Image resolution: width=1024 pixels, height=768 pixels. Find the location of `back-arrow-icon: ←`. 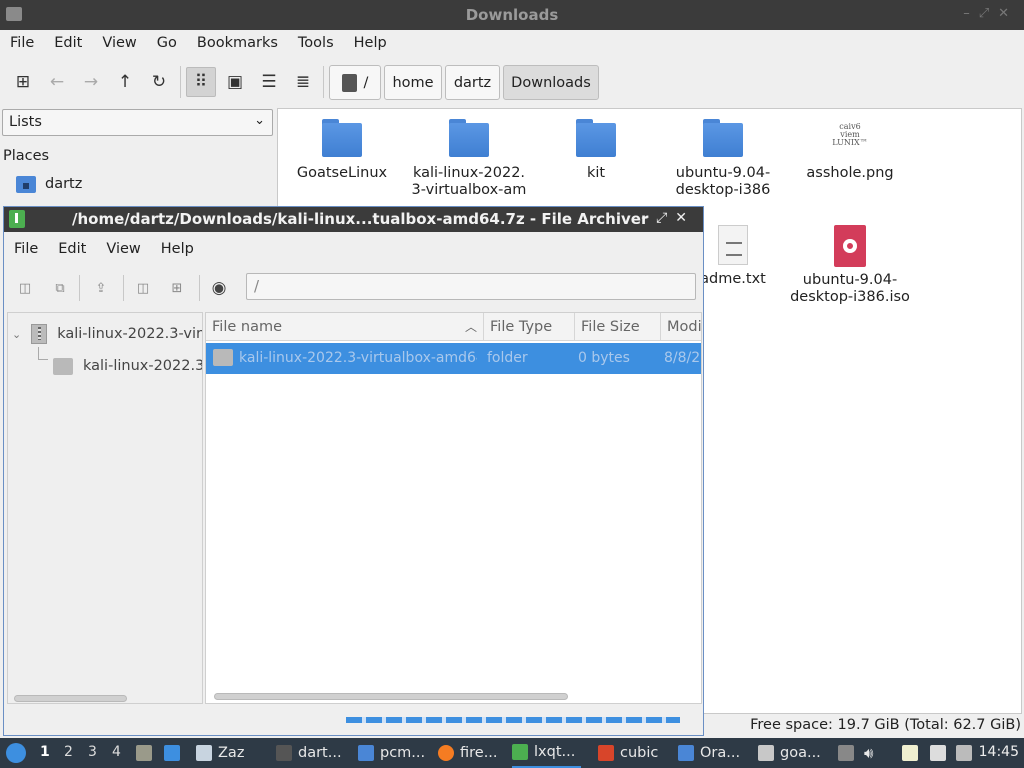

back-arrow-icon: ← is located at coordinates (57, 82).